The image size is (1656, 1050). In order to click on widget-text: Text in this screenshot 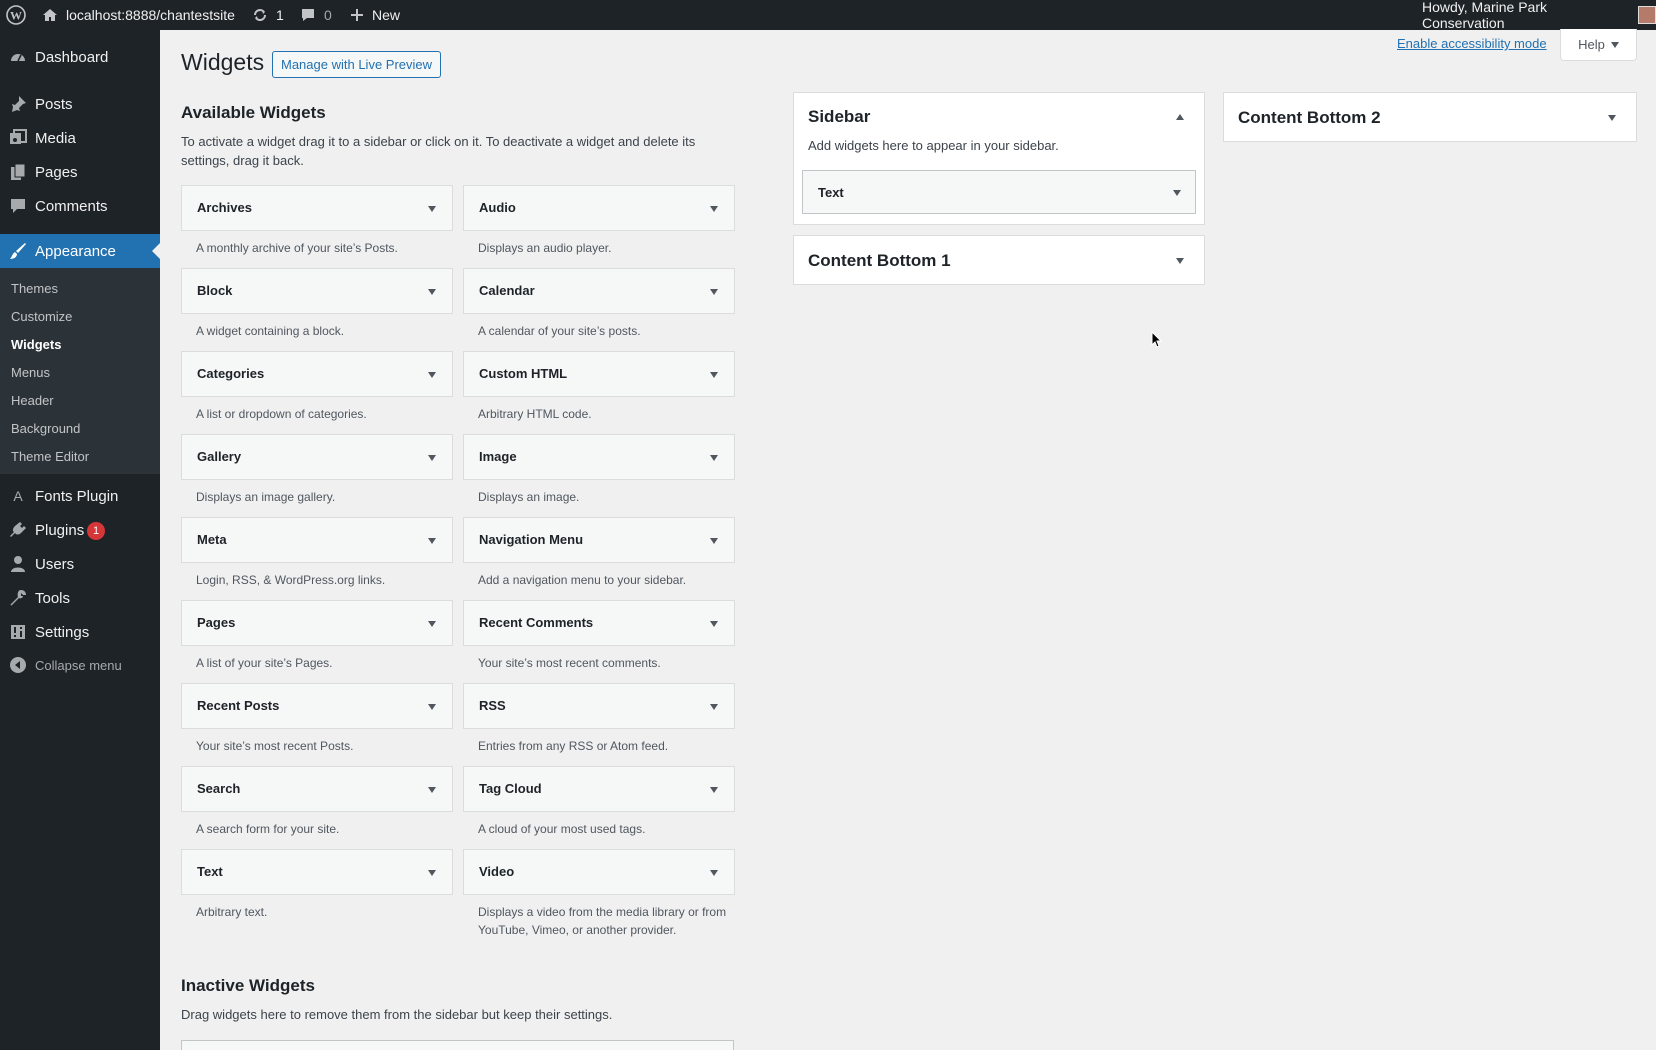, I will do `click(317, 872)`.